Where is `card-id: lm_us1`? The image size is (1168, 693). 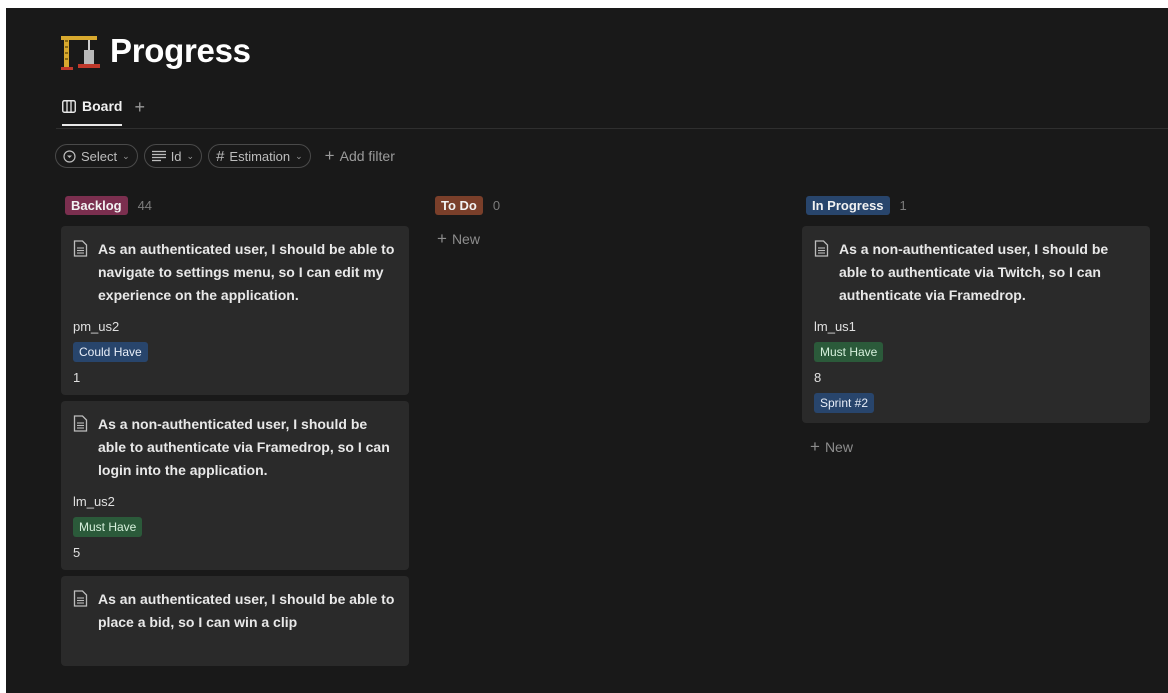 card-id: lm_us1 is located at coordinates (835, 326).